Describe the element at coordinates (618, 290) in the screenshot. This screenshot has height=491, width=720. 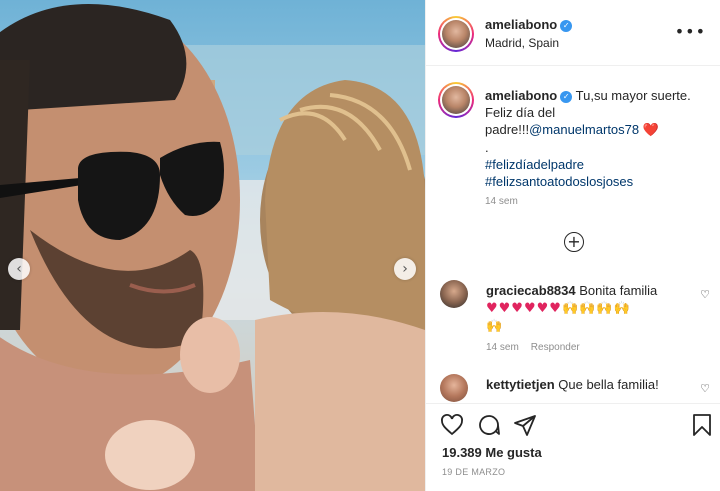
I see `comment-text: Bonita familia` at that location.